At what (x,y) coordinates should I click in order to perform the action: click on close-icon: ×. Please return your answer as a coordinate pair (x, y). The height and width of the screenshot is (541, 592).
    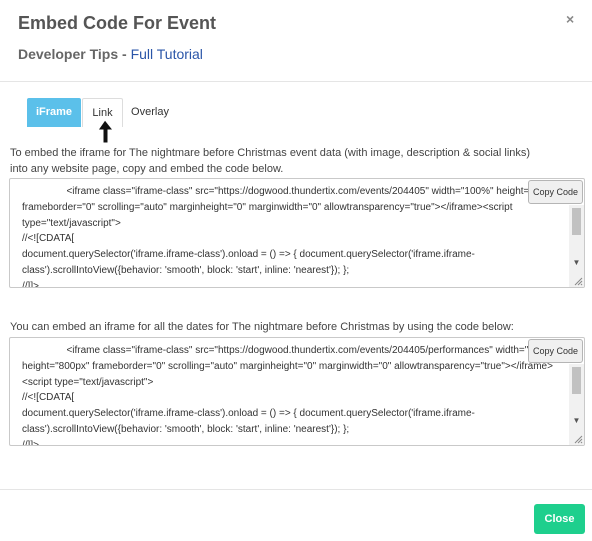
    Looking at the image, I should click on (570, 19).